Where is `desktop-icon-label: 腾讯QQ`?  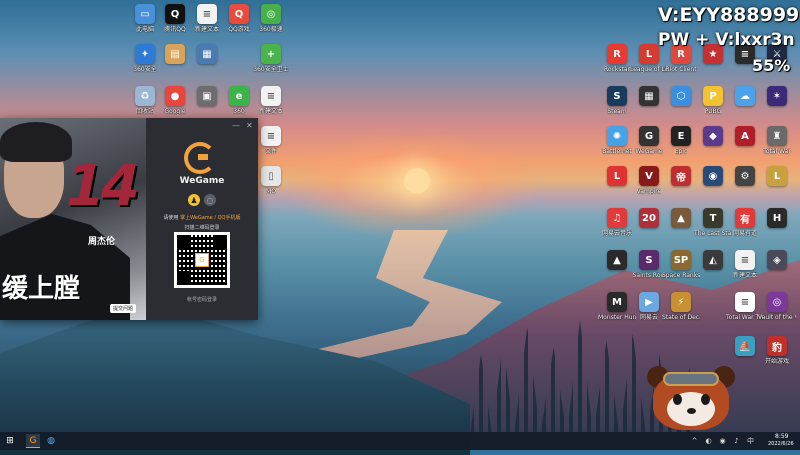 desktop-icon-label: 腾讯QQ is located at coordinates (175, 29).